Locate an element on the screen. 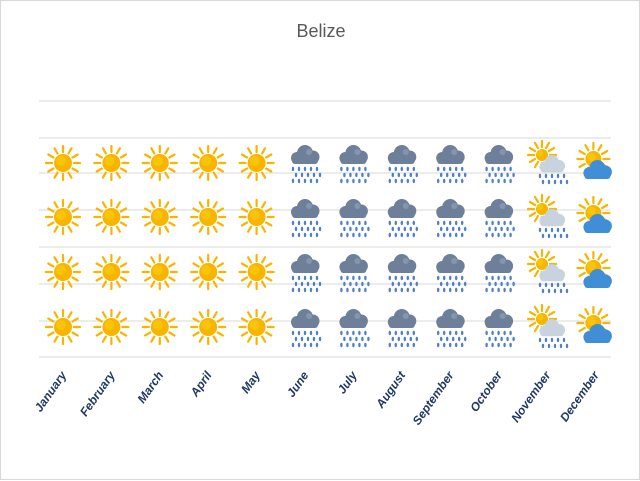 The width and height of the screenshot is (640, 481). x-tick-label: June is located at coordinates (298, 383).